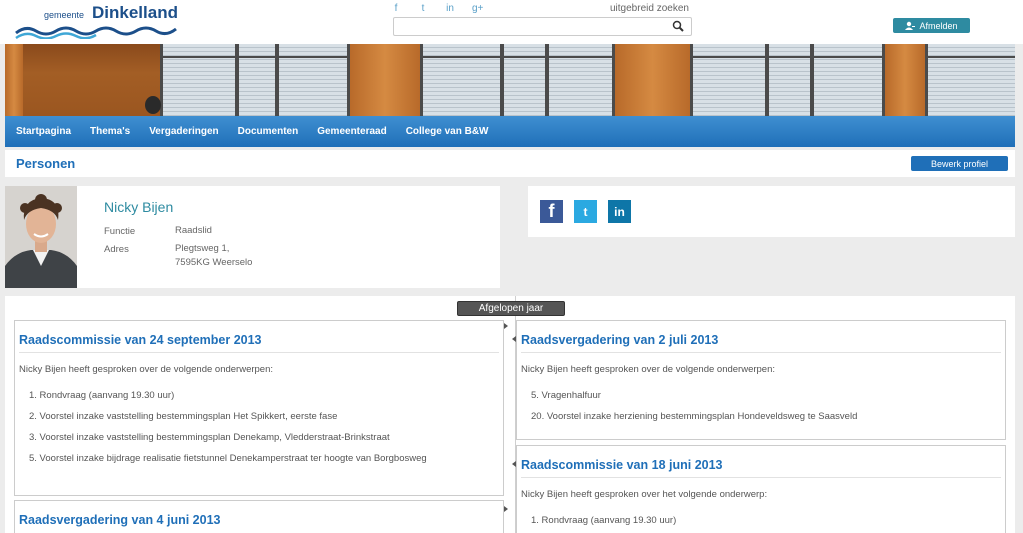 The width and height of the screenshot is (1023, 533). What do you see at coordinates (116, 249) in the screenshot?
I see `address-label: Adres` at bounding box center [116, 249].